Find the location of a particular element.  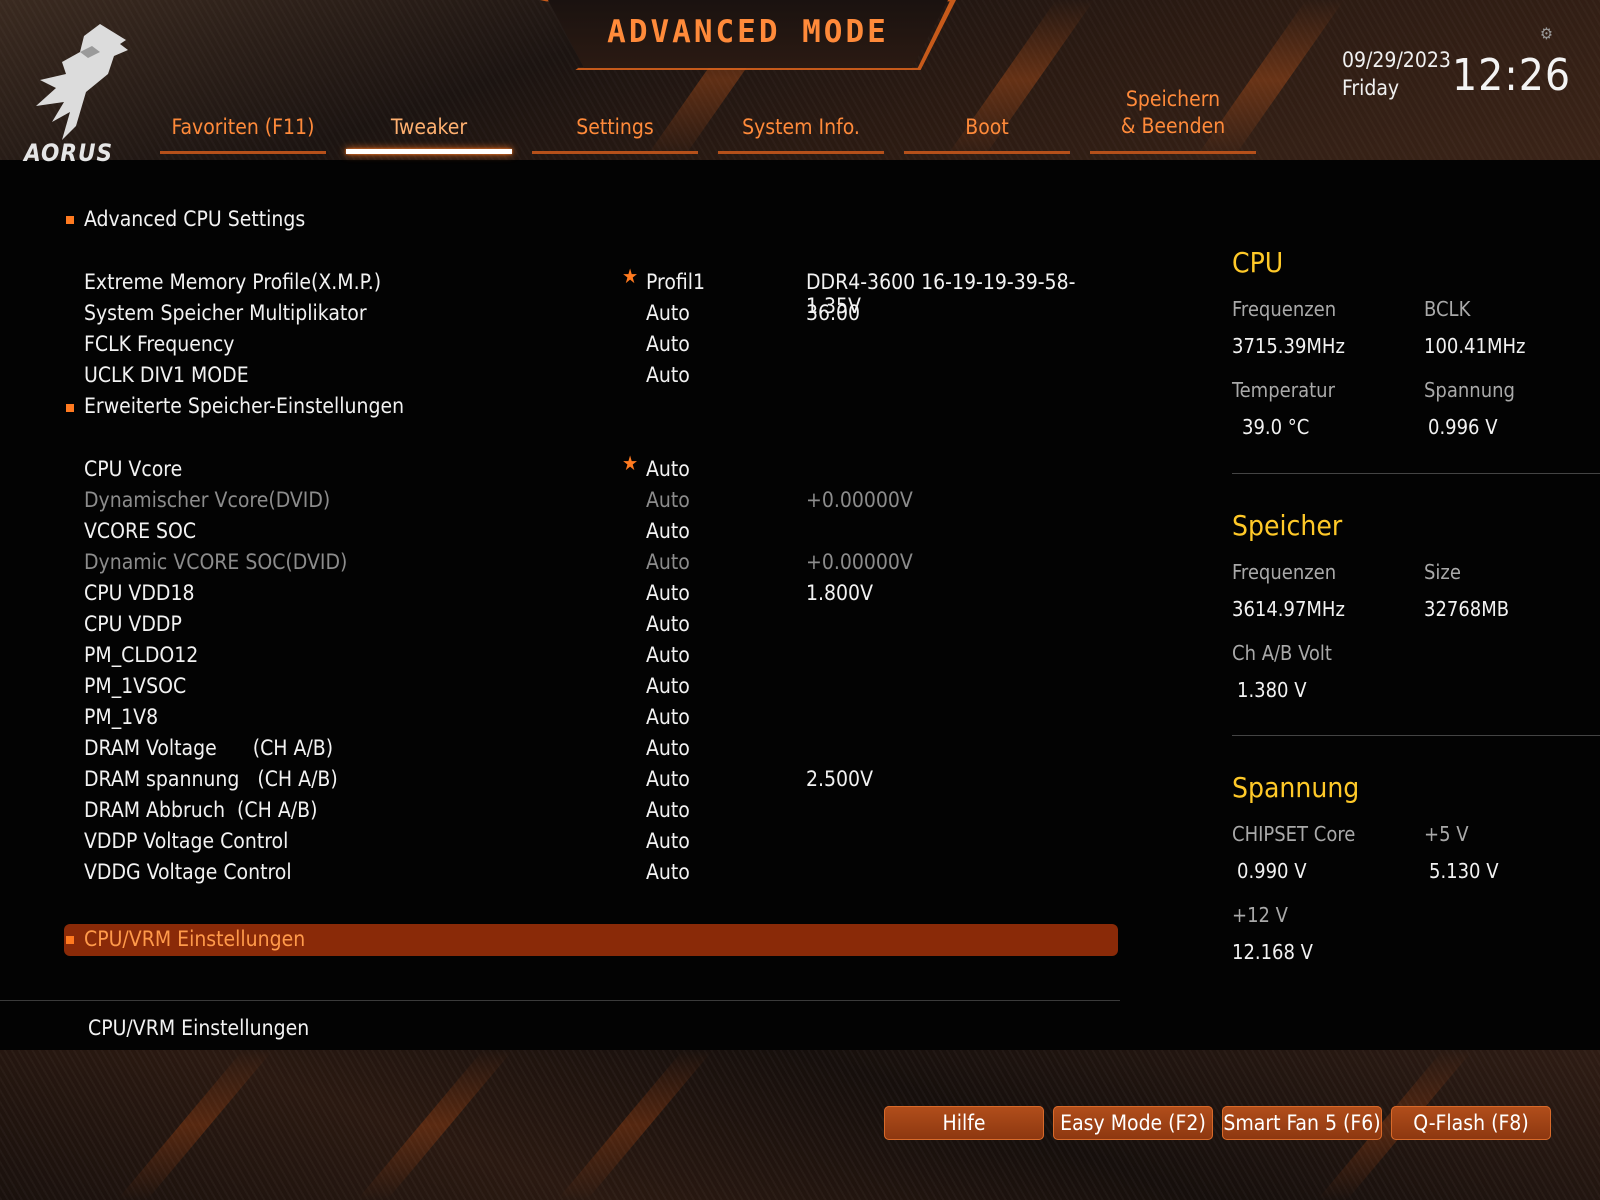

brand-logo-text: AORUS is located at coordinates (69, 153).